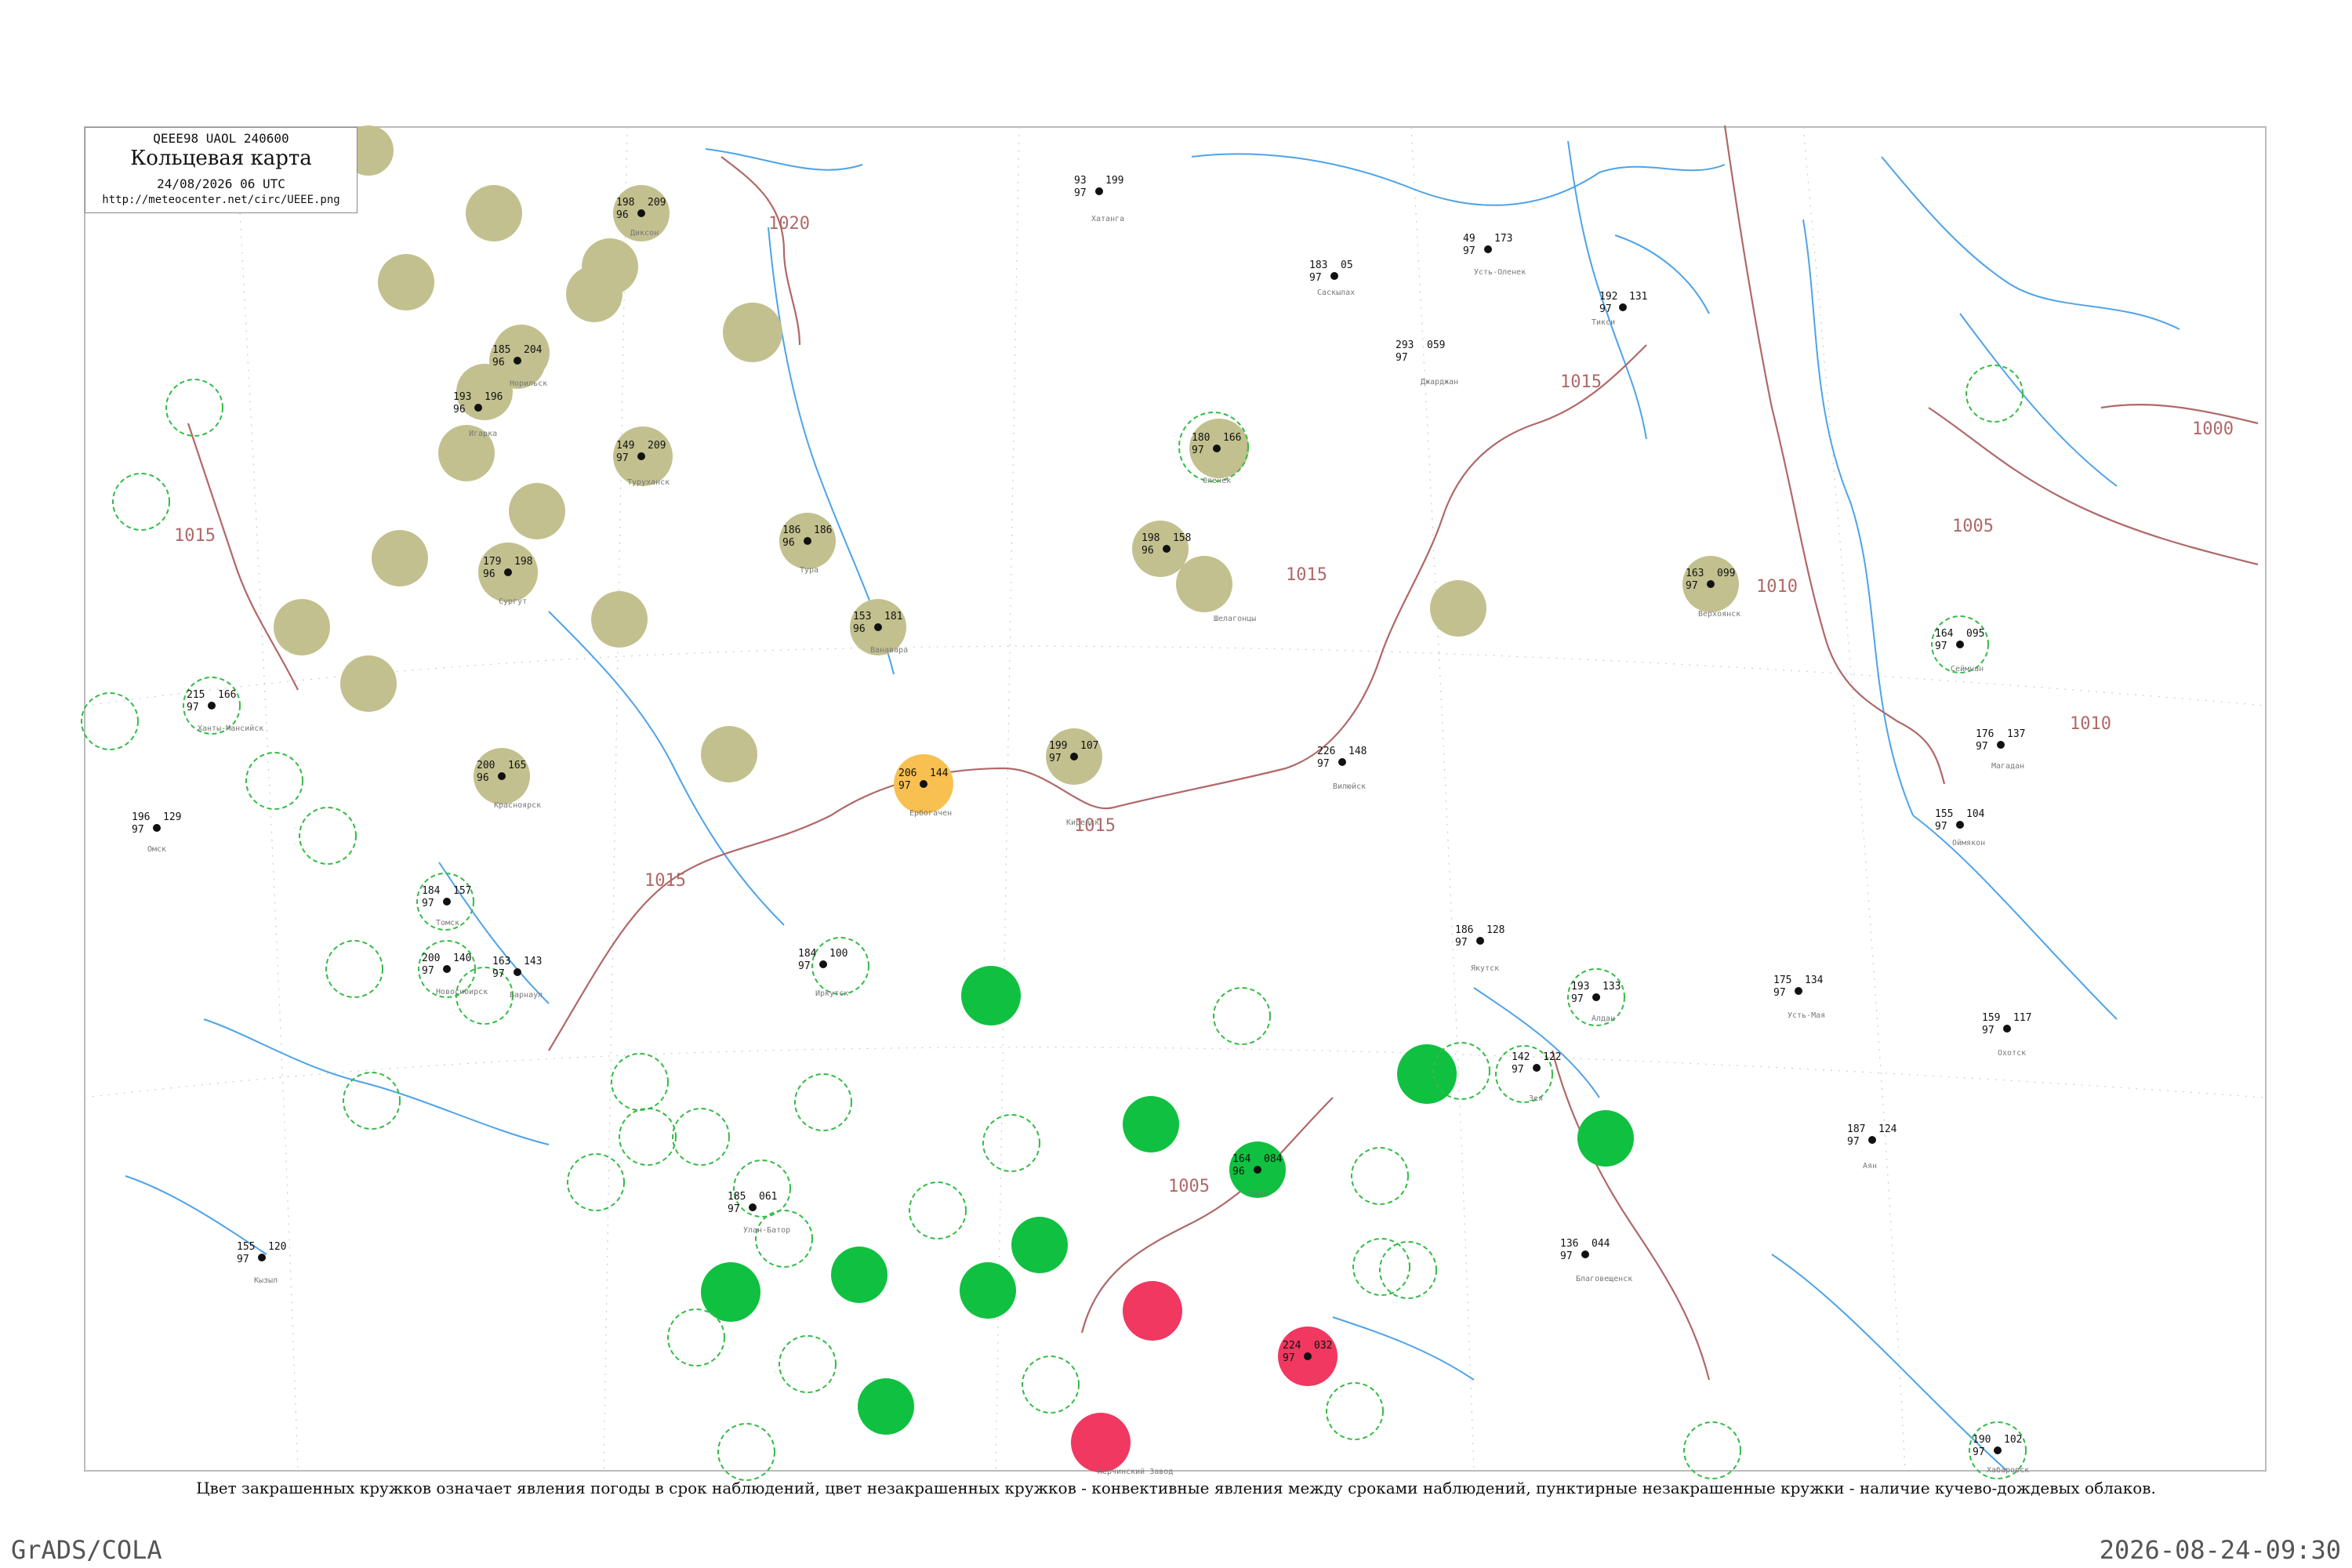  I want to click on svg-text: Туруханск, so click(648, 482).